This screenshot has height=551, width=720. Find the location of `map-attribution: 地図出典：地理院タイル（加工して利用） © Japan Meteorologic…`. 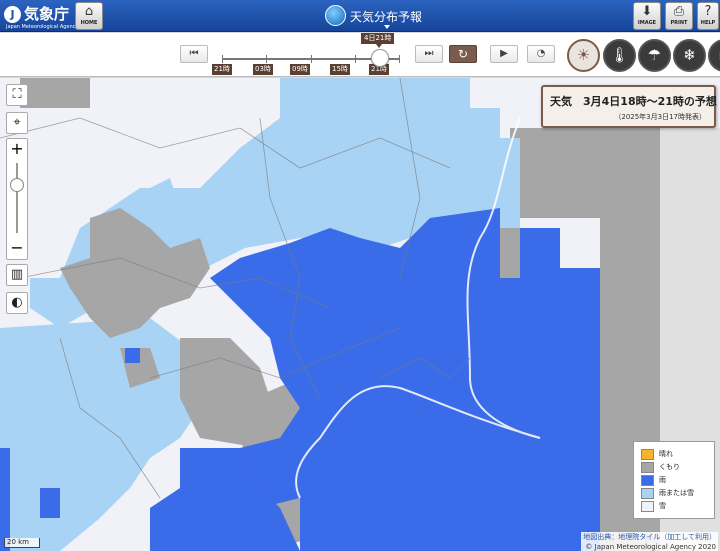

map-attribution: 地図出典：地理院タイル（加工して利用） © Japan Meteorologic… is located at coordinates (649, 541).